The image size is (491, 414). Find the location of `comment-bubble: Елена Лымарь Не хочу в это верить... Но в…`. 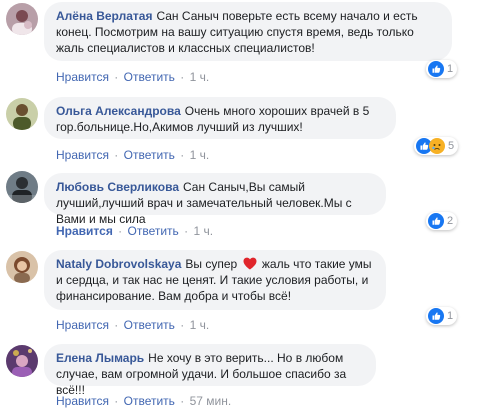

comment-bubble: Елена Лымарь Не хочу в это верить... Но в… is located at coordinates (210, 370).